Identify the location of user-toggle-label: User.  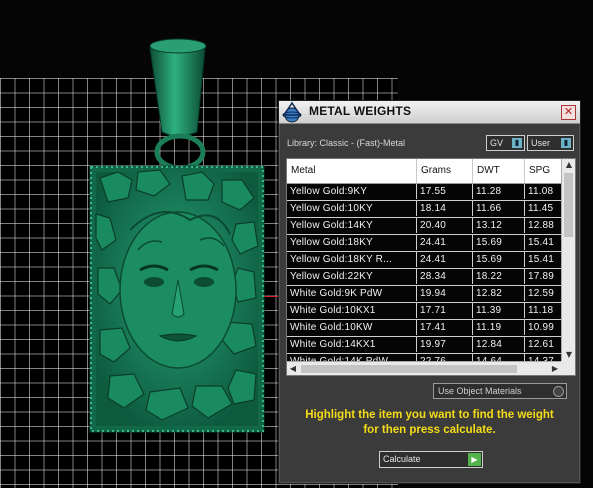
(541, 143).